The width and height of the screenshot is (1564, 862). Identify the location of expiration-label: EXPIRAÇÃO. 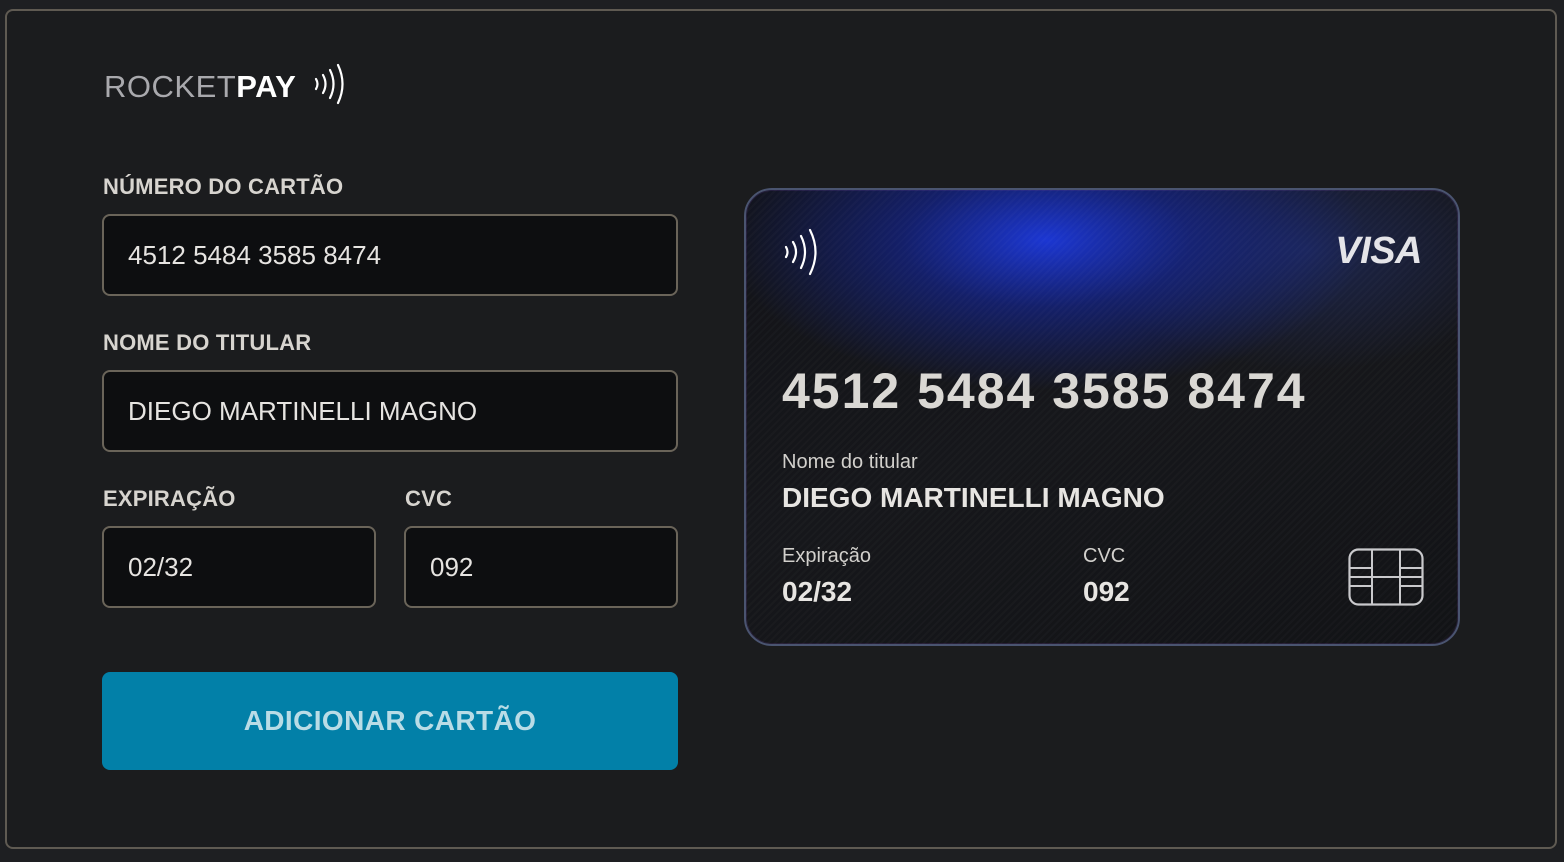
(169, 498).